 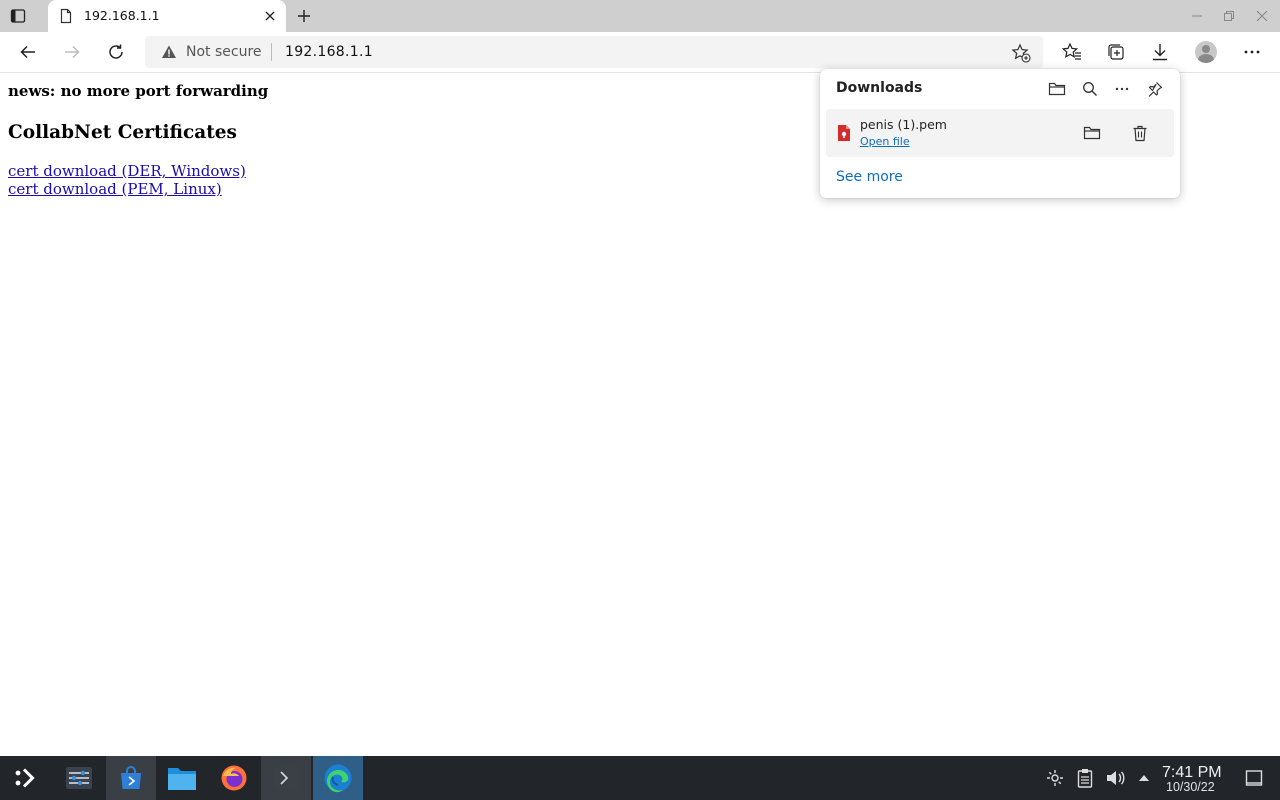 What do you see at coordinates (169, 52) in the screenshot?
I see `warning-icon` at bounding box center [169, 52].